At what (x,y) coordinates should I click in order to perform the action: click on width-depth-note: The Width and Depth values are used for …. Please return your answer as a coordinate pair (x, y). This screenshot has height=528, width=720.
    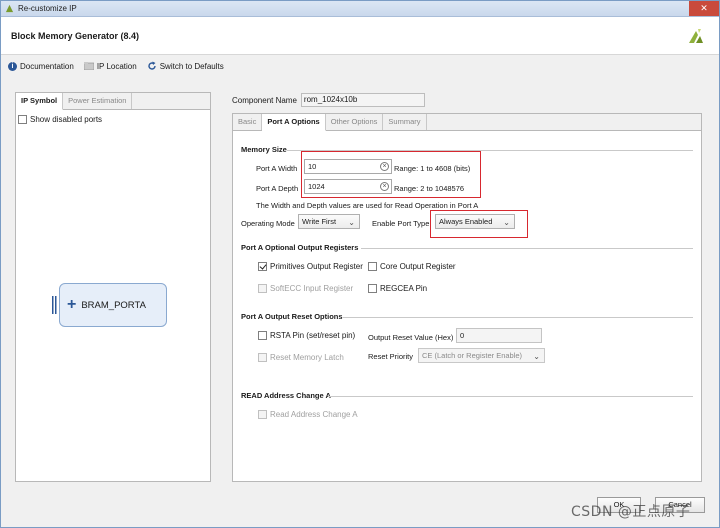
    Looking at the image, I should click on (367, 205).